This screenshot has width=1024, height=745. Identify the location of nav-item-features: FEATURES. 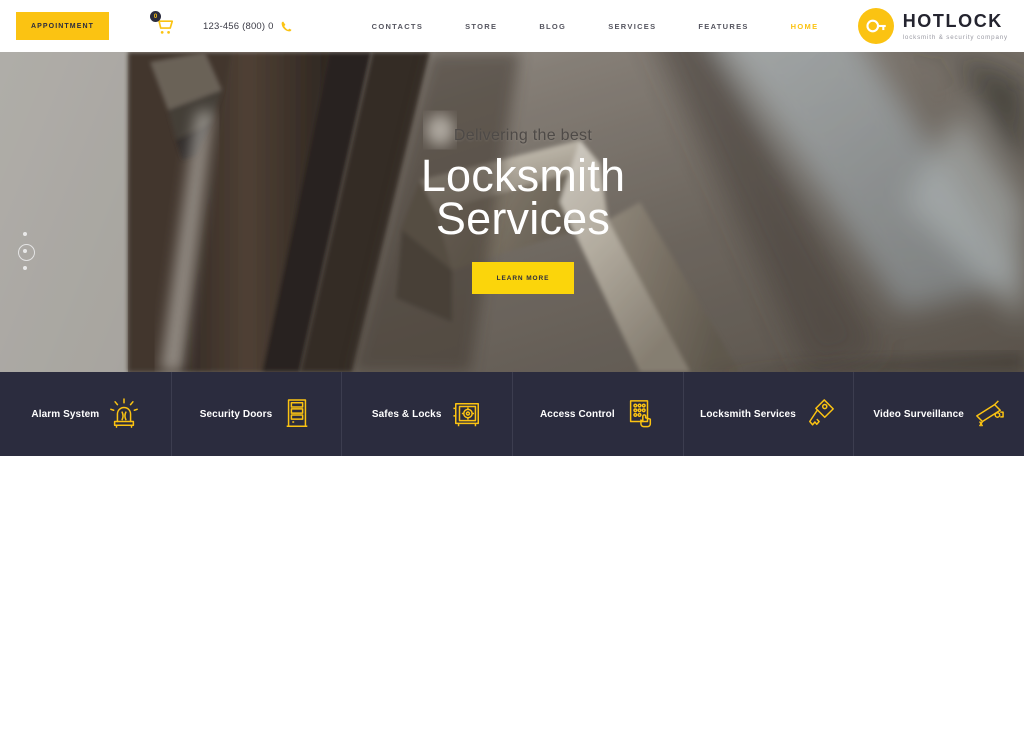
(723, 26).